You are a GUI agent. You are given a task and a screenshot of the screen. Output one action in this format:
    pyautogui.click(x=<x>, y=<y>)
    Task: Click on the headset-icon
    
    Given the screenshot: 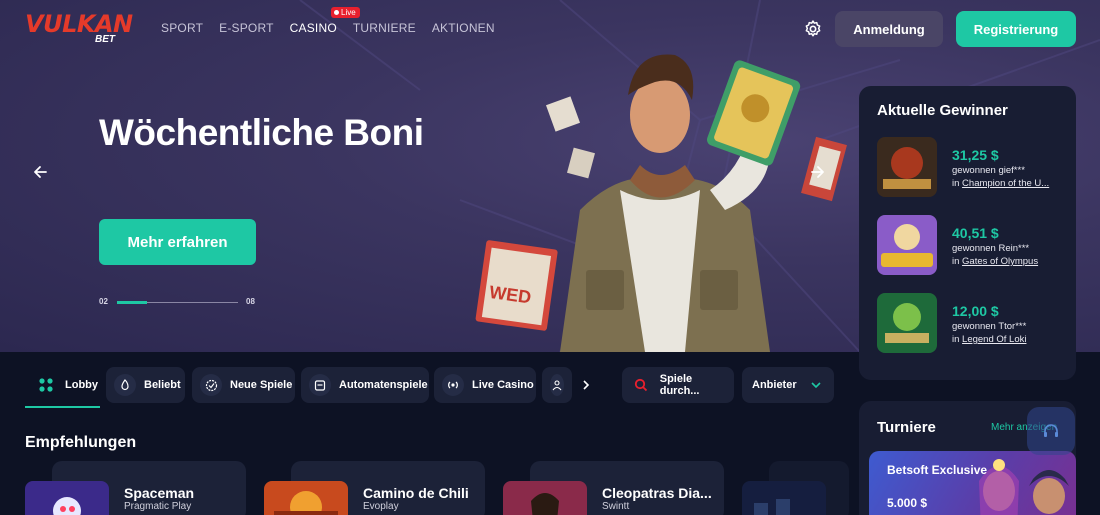 What is the action you would take?
    pyautogui.click(x=1051, y=430)
    